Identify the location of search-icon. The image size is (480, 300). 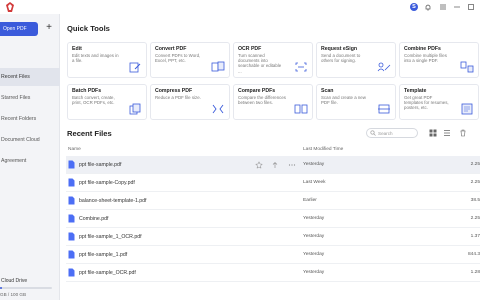
(373, 133).